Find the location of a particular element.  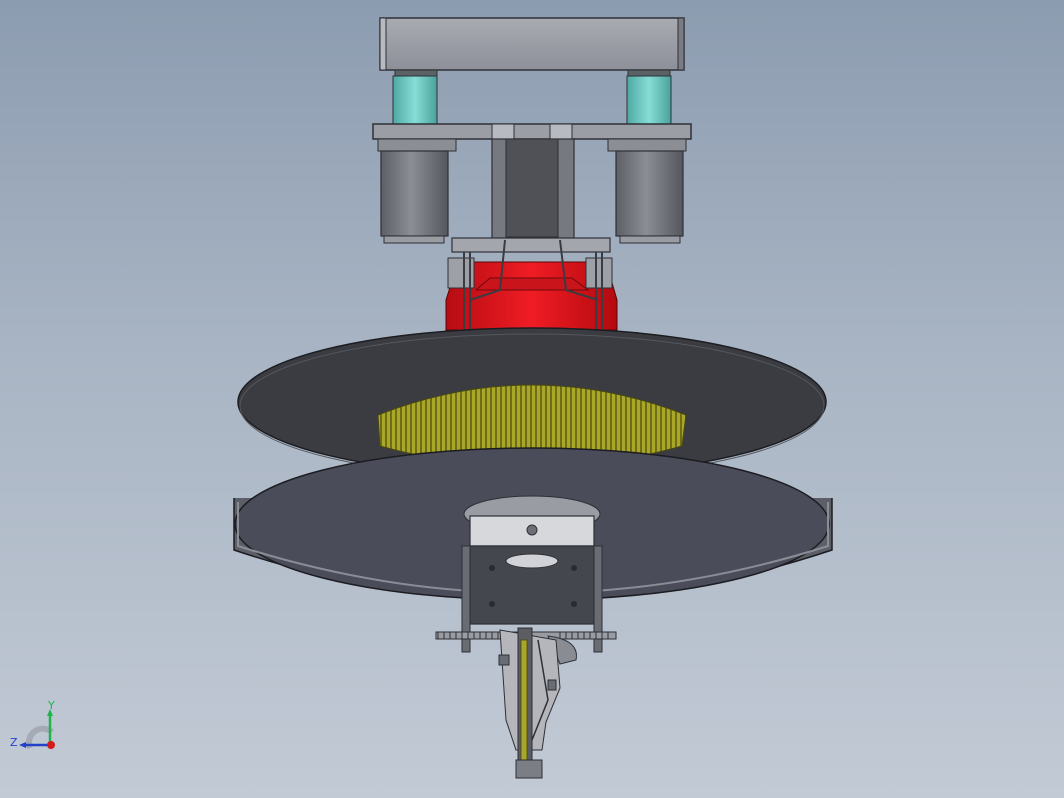

motor-left is located at coordinates (414, 197).